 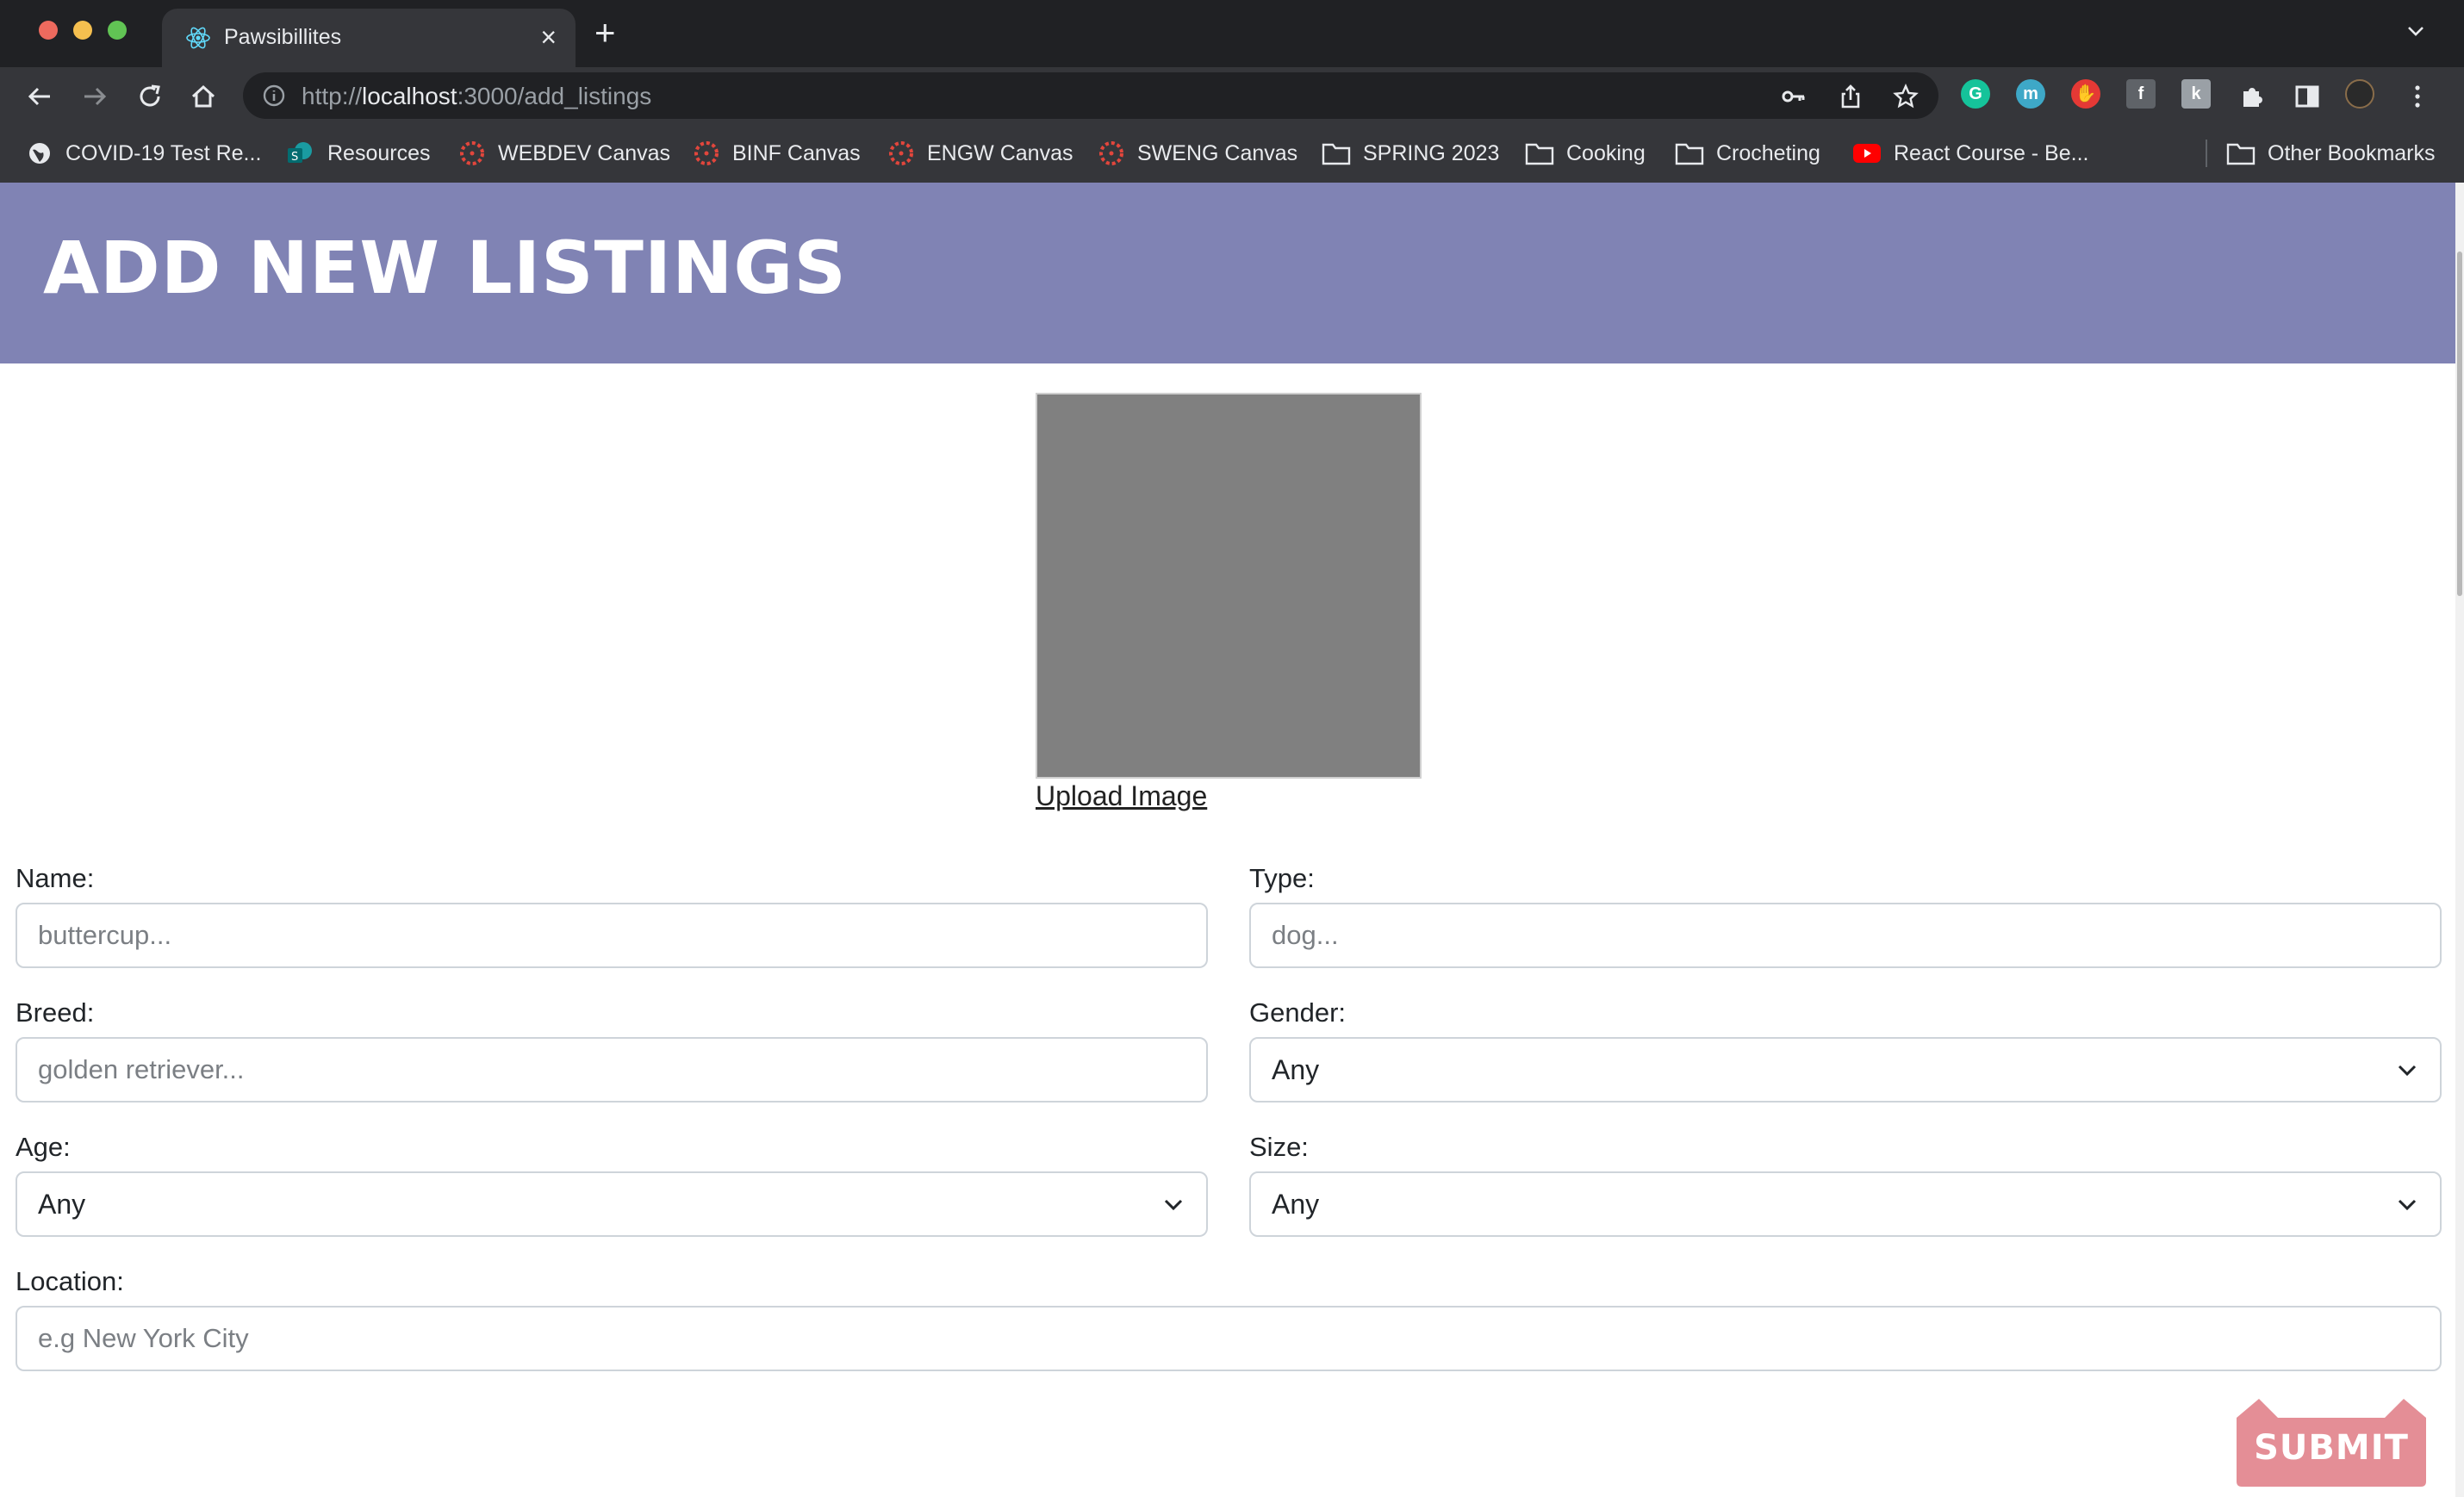 I want to click on m-extension-icon: m, so click(x=2031, y=94).